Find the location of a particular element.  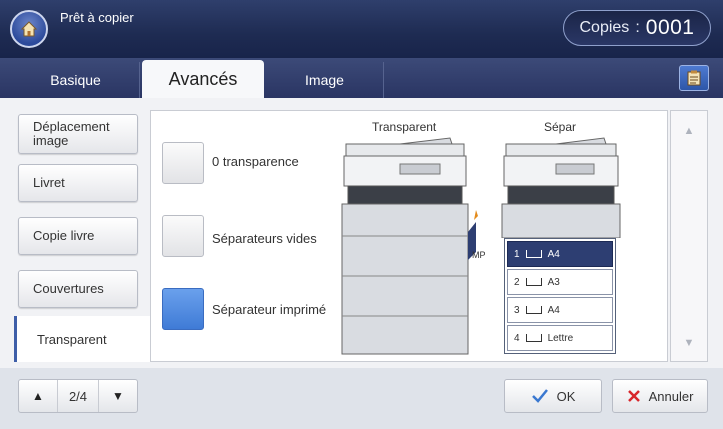

home-button is located at coordinates (29, 29).